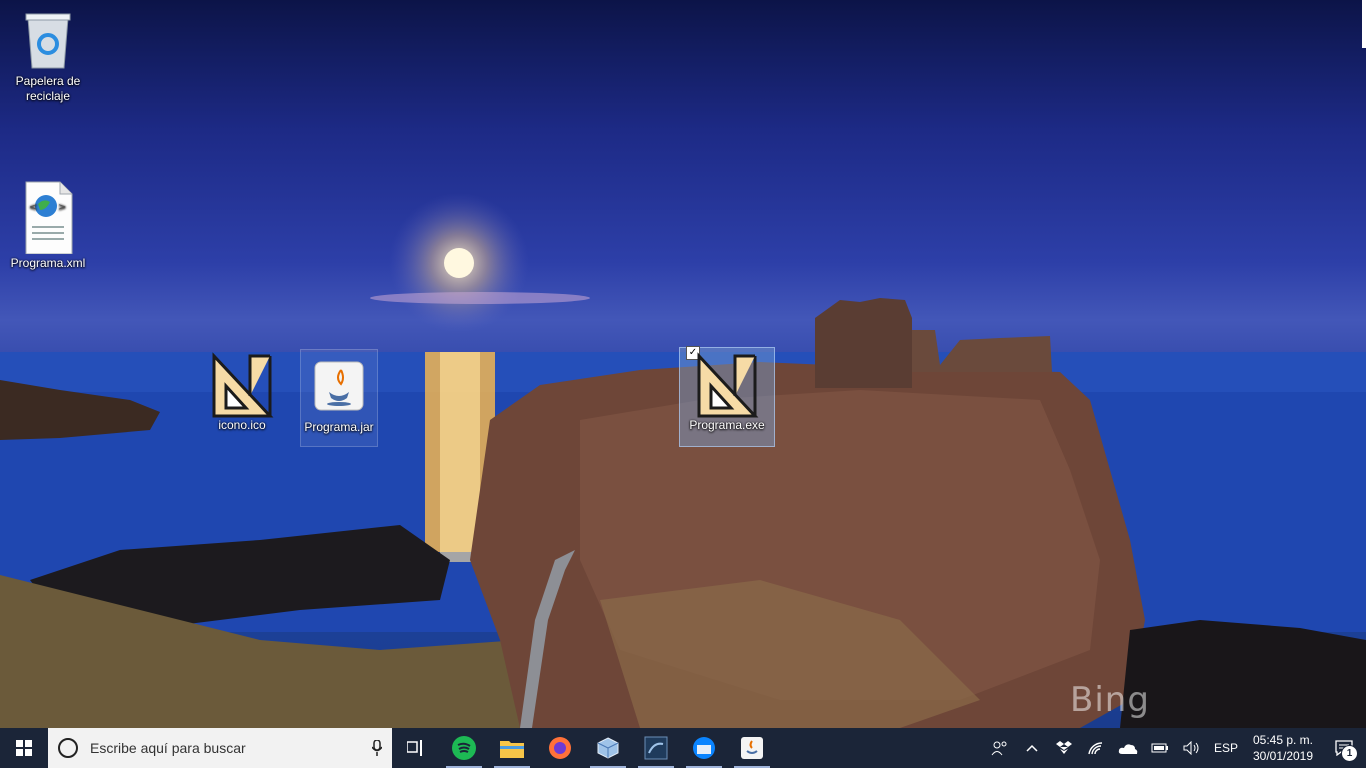 Image resolution: width=1366 pixels, height=768 pixels. I want to click on action-center-button: 1, so click(1344, 748).